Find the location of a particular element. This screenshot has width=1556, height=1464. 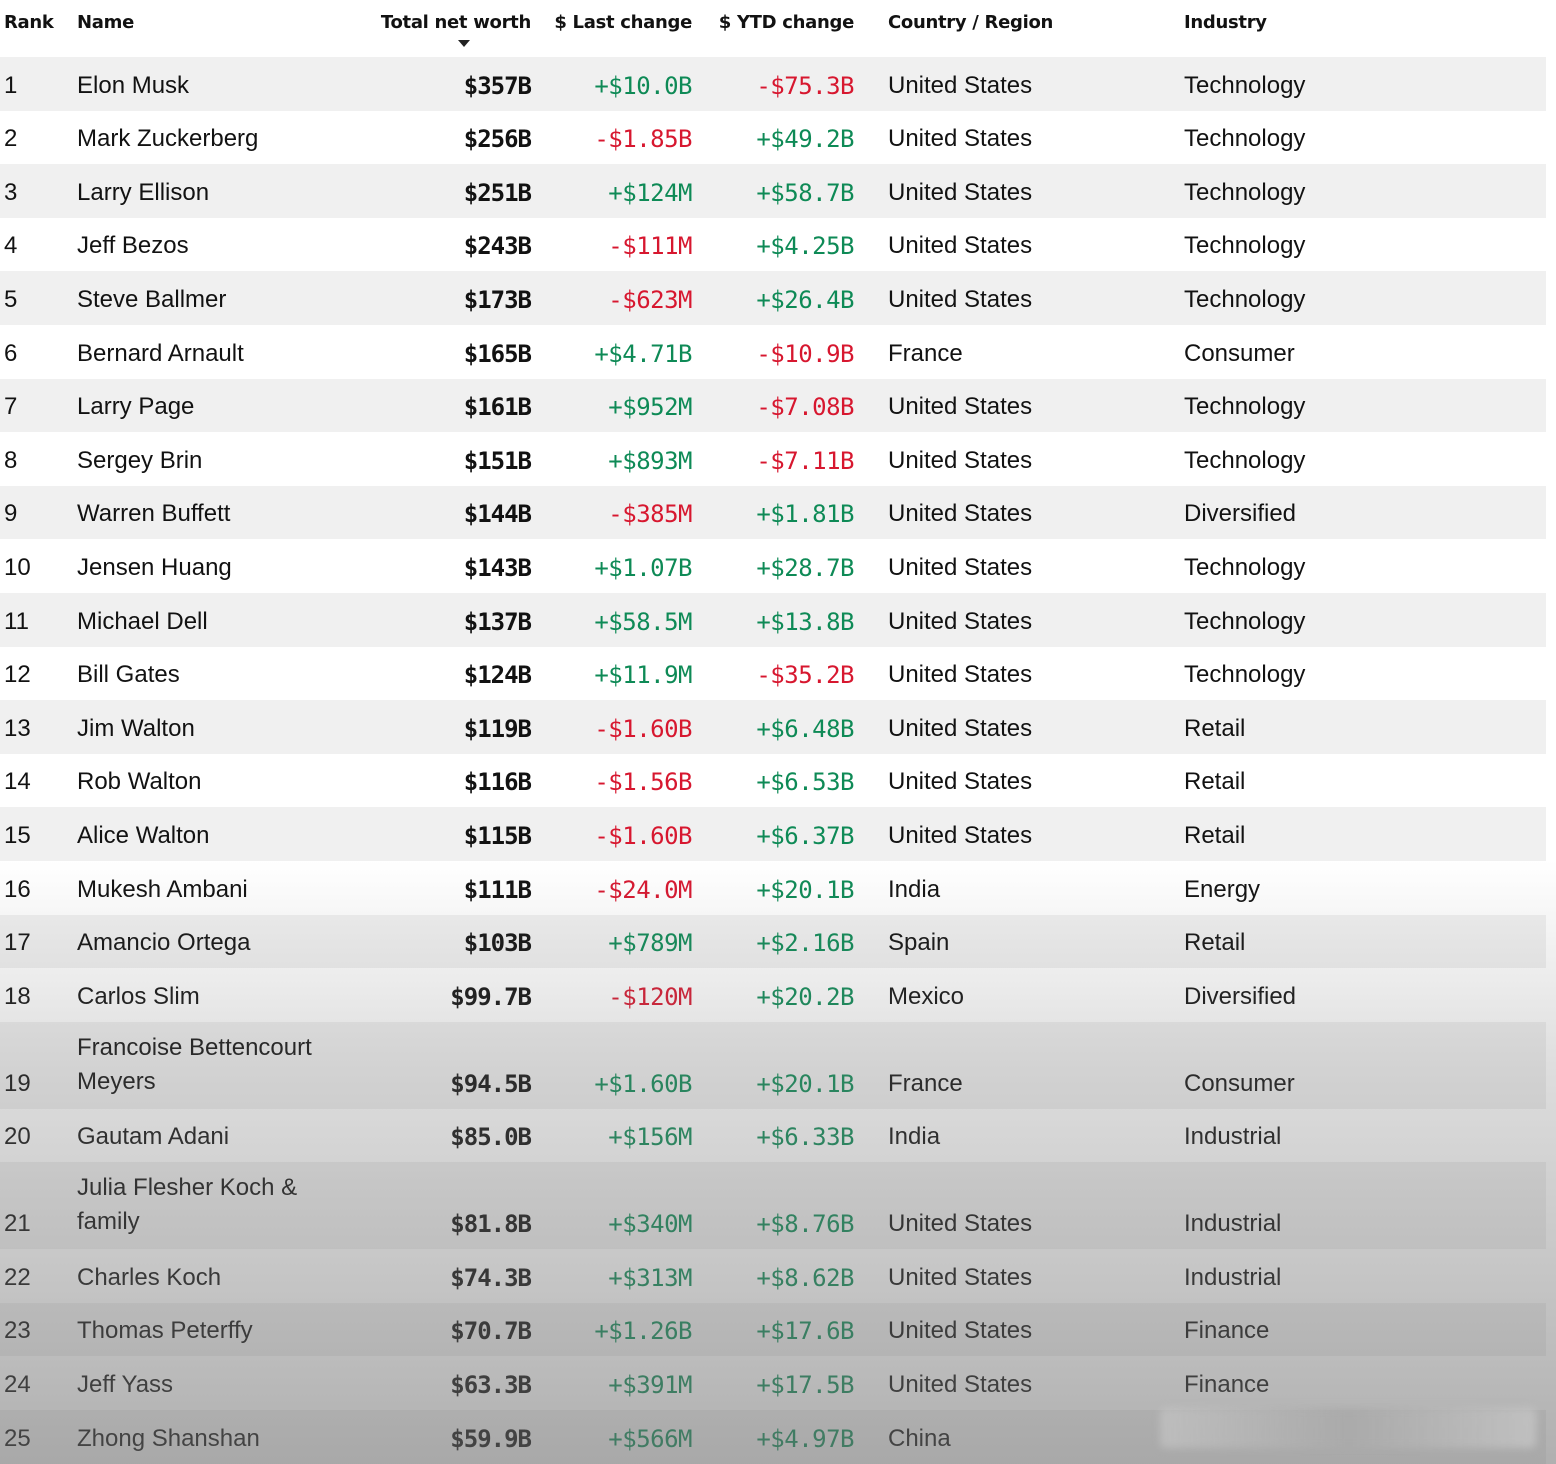

name-cell: Mark Zuckerberg is located at coordinates (167, 139).